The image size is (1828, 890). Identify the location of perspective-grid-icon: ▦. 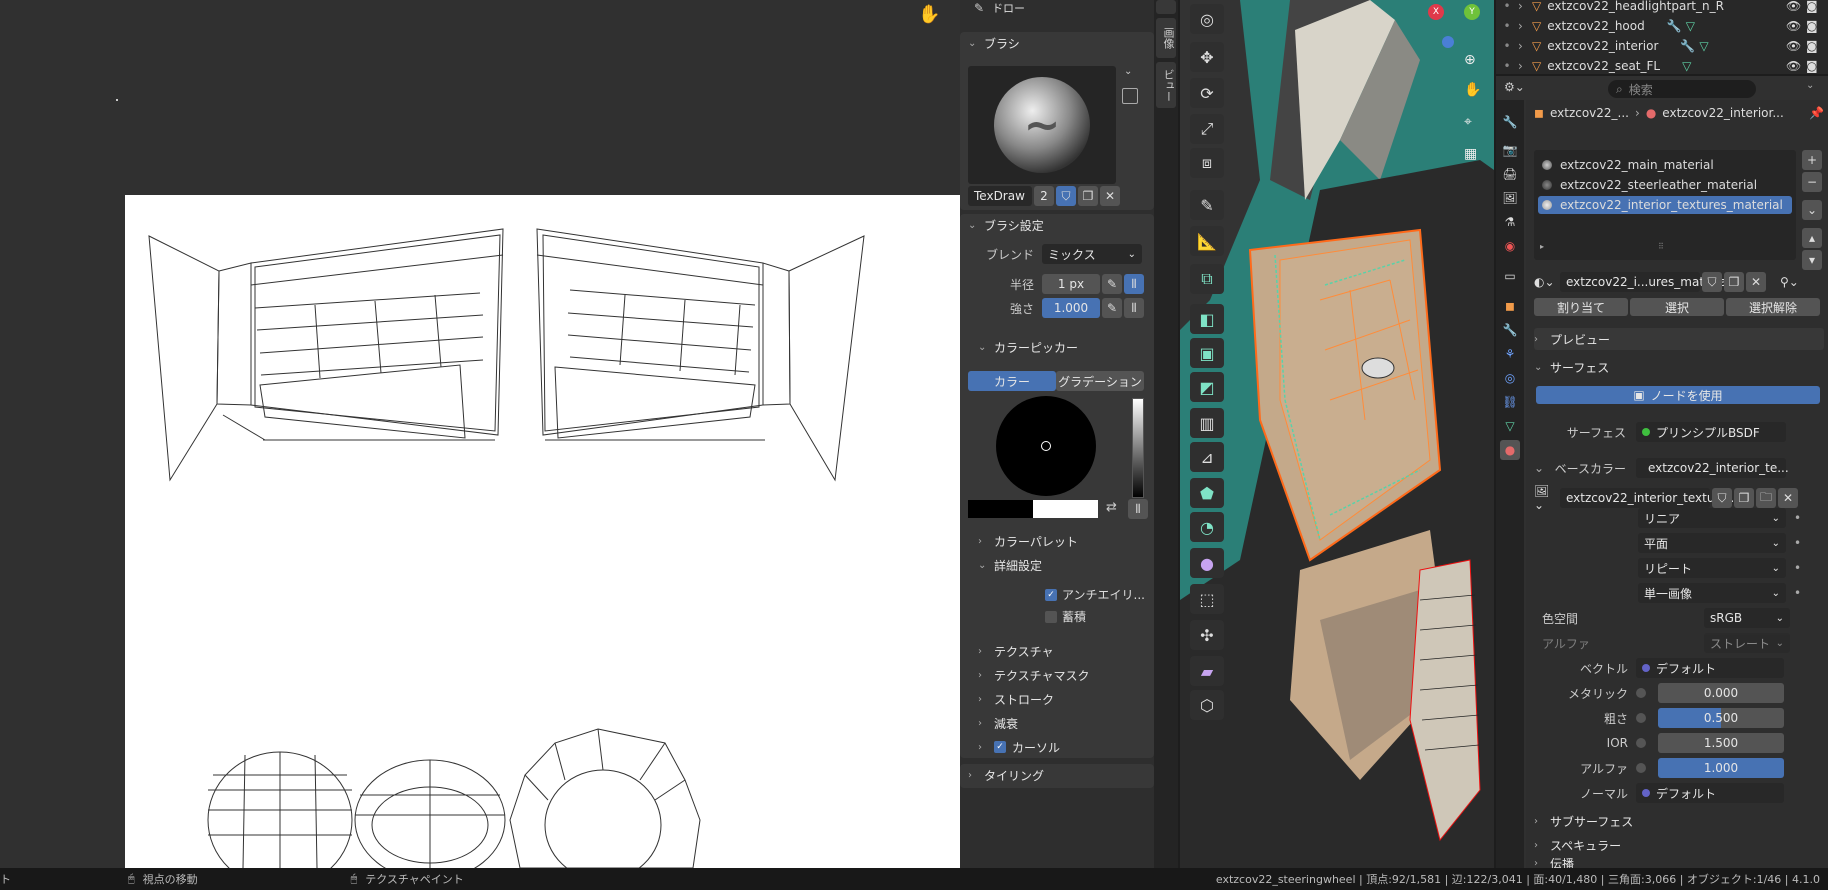
(1470, 154).